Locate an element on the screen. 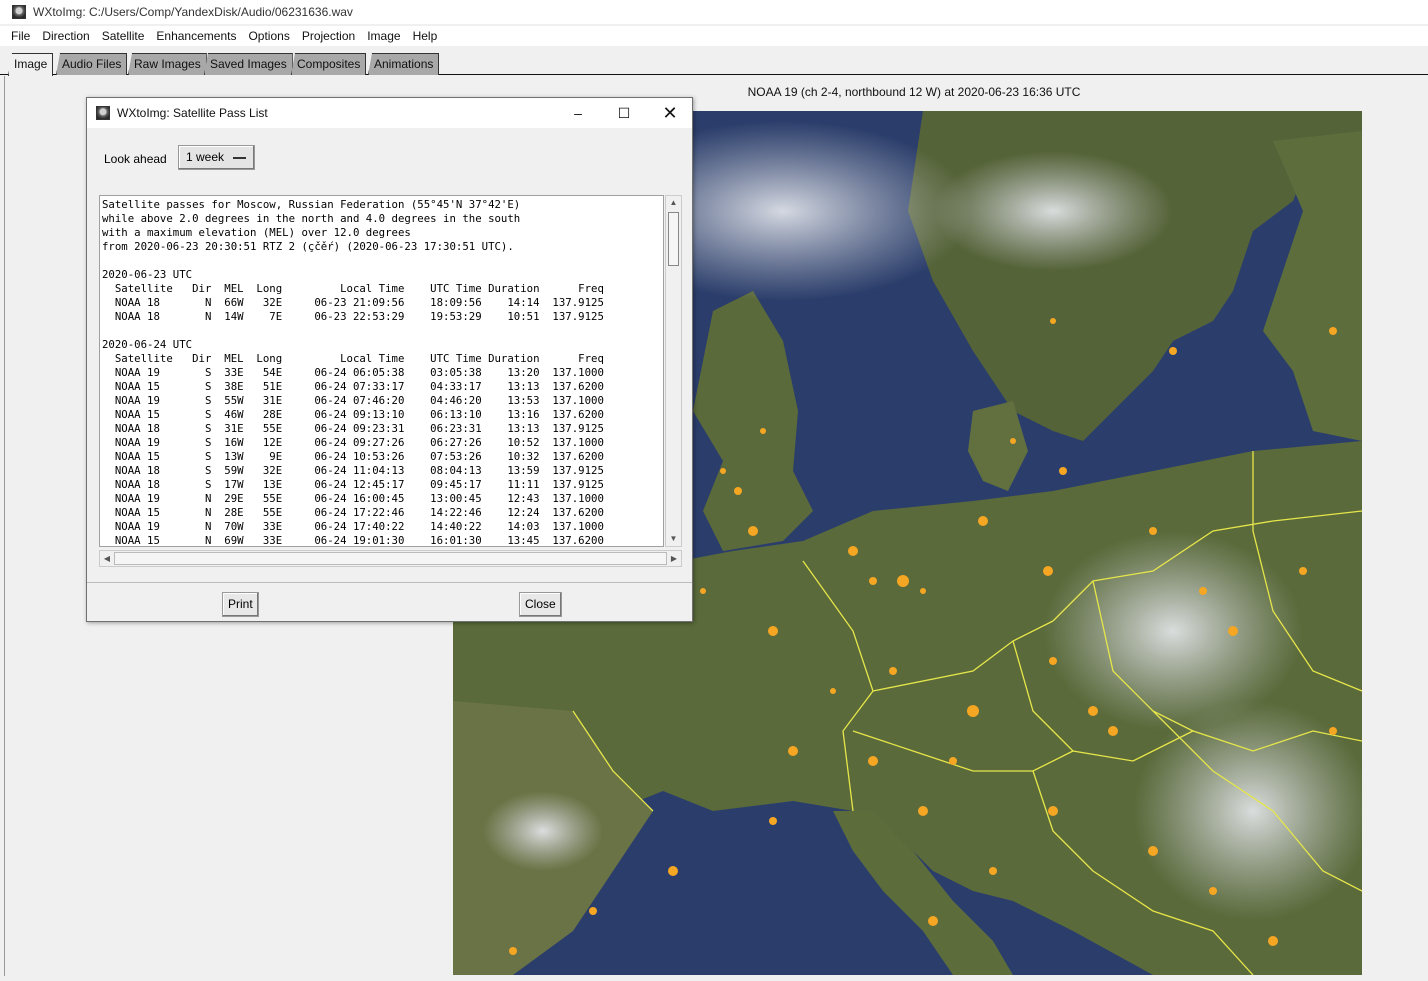 The width and height of the screenshot is (1428, 981). tab-audio-files: Audio Files is located at coordinates (92, 64).